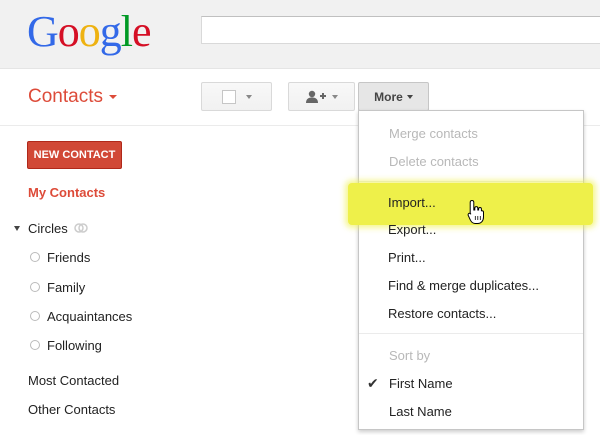 The image size is (600, 435). I want to click on google-logo: Google, so click(89, 32).